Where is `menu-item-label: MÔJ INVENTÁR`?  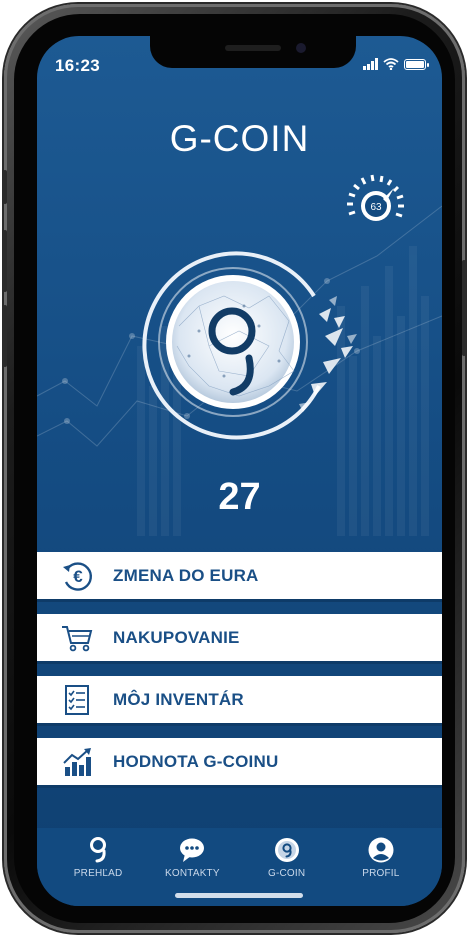 menu-item-label: MÔJ INVENTÁR is located at coordinates (178, 699).